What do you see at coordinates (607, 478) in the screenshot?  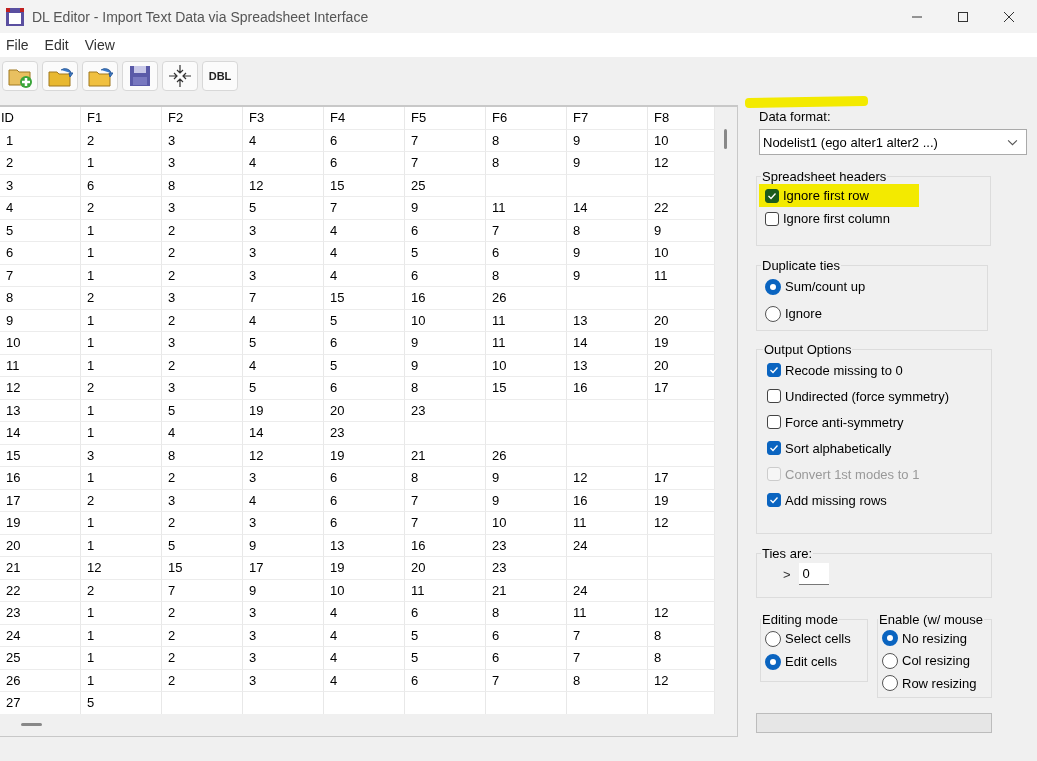 I see `table-cell: 12` at bounding box center [607, 478].